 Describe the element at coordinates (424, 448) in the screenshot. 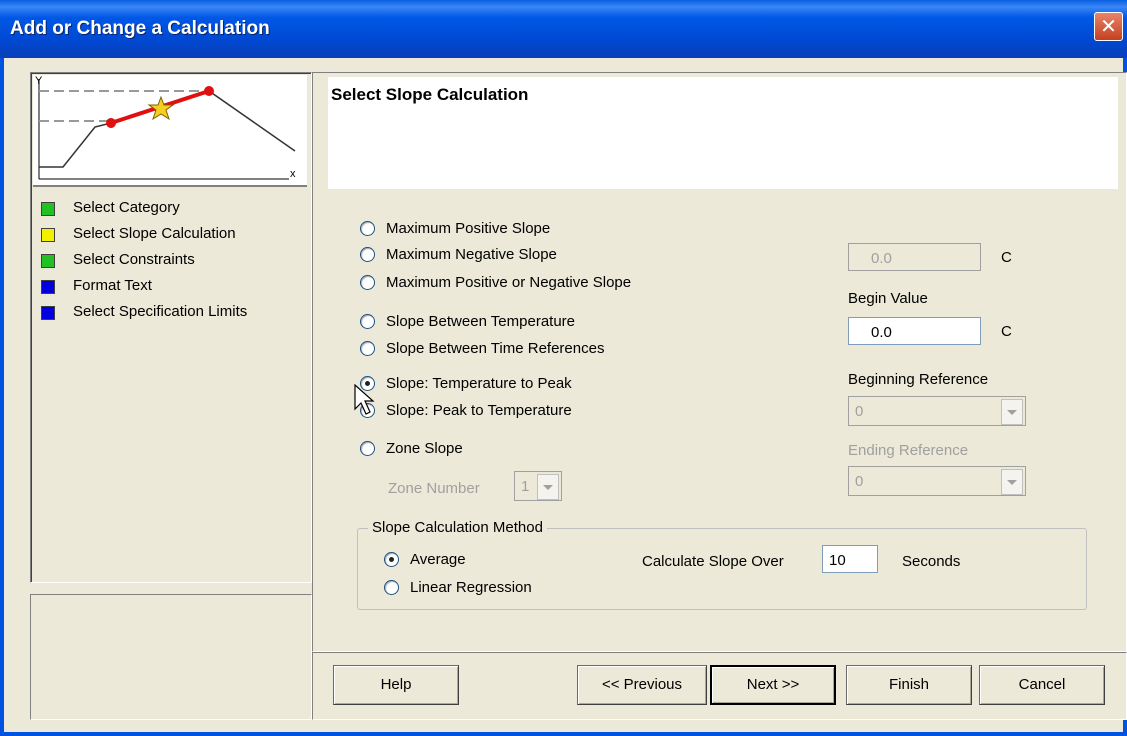

I see `radio-label: Zone Slope` at that location.